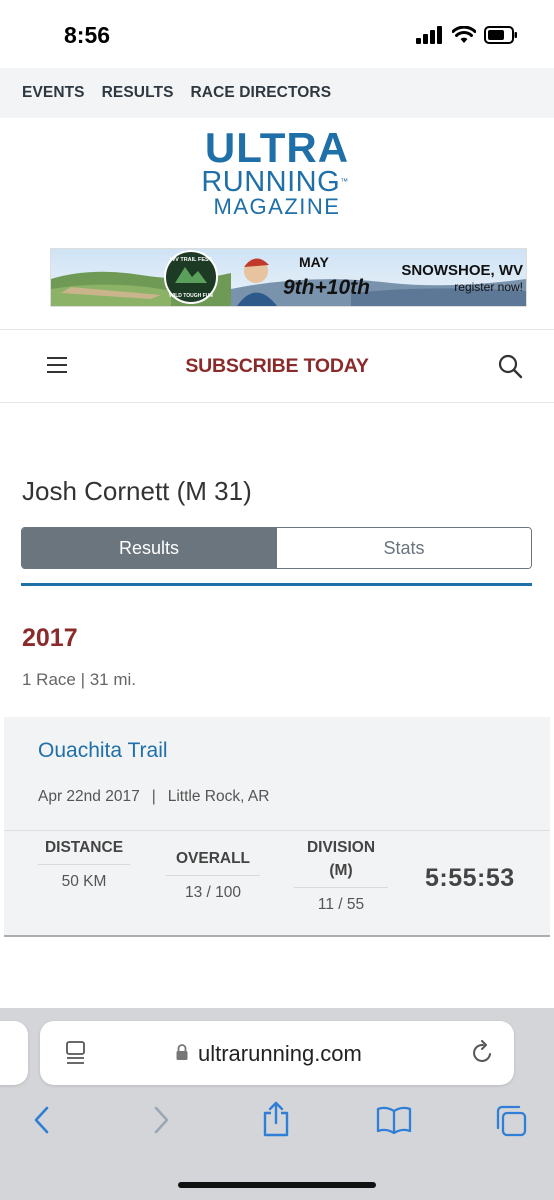 The height and width of the screenshot is (1200, 554). Describe the element at coordinates (394, 1120) in the screenshot. I see `bookmarks-icon` at that location.